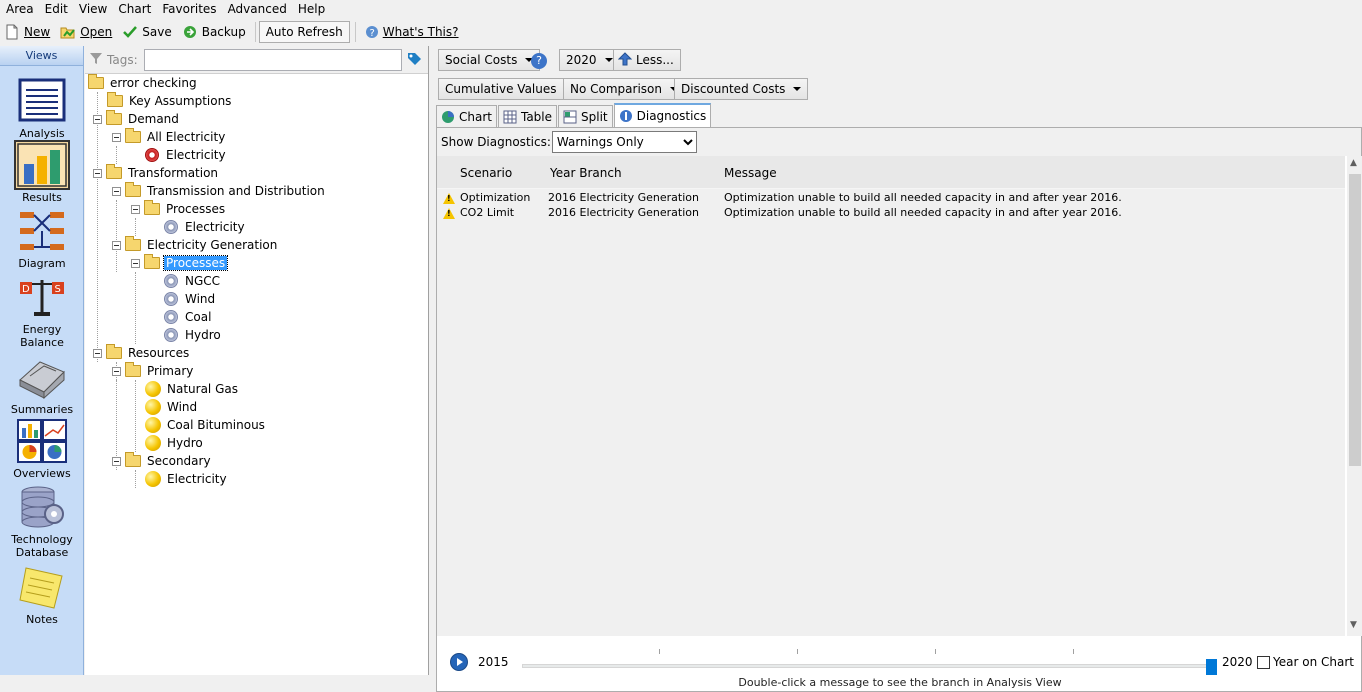  I want to click on save-button: Save, so click(146, 32).